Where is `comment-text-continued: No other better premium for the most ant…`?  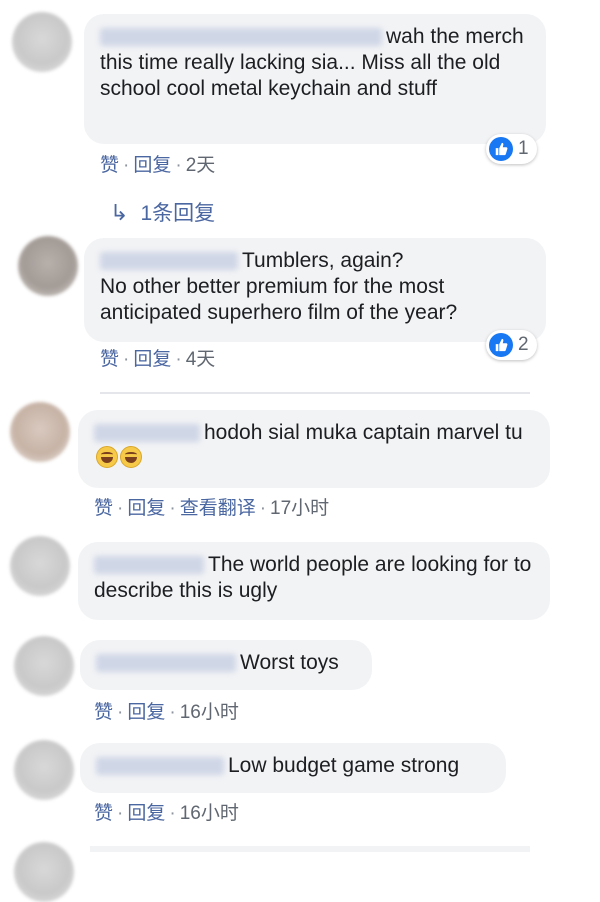
comment-text-continued: No other better premium for the most ant… is located at coordinates (279, 299).